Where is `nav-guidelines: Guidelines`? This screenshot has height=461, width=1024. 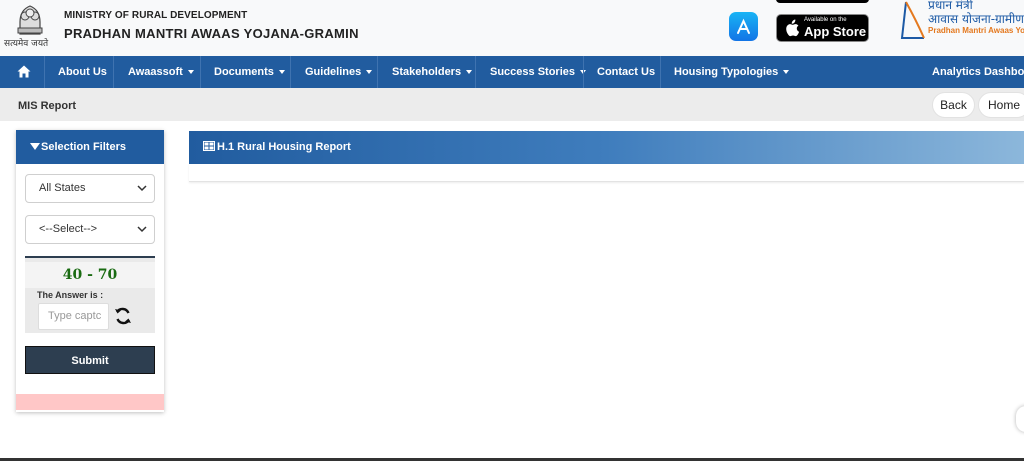
nav-guidelines: Guidelines is located at coordinates (339, 72).